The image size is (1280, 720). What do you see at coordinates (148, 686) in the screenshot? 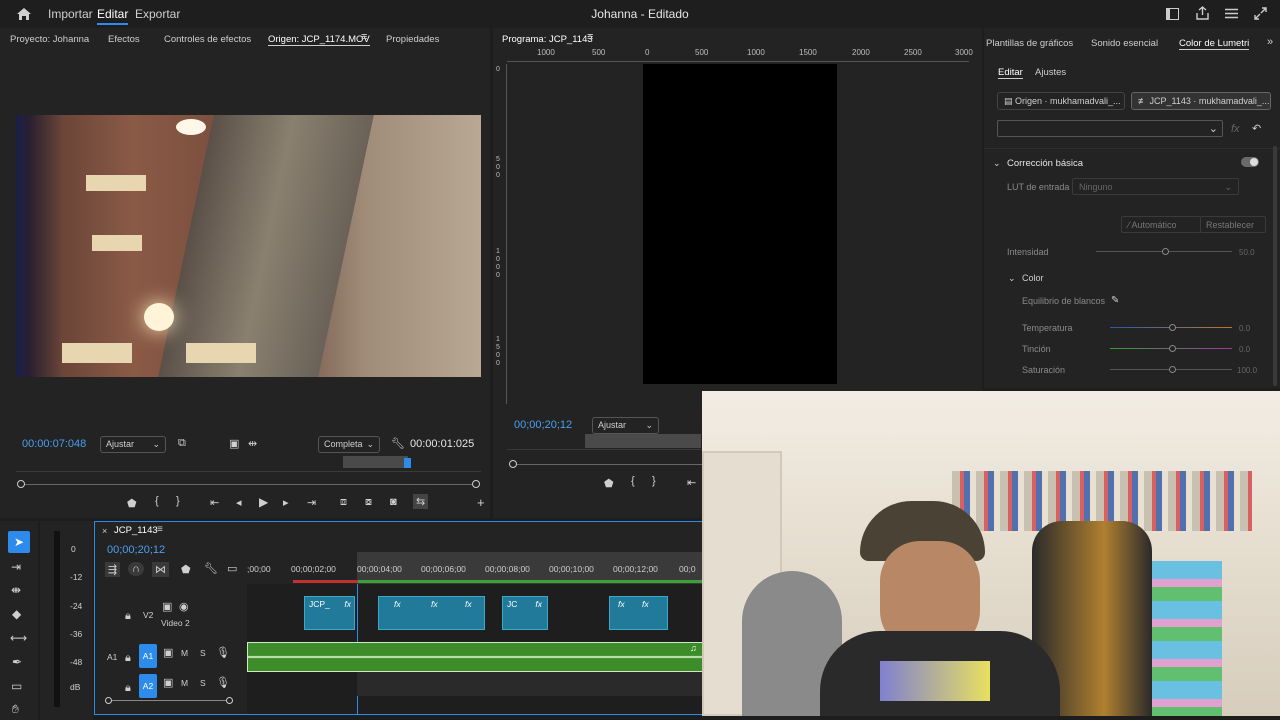
I see `track-a2-label: A2` at bounding box center [148, 686].